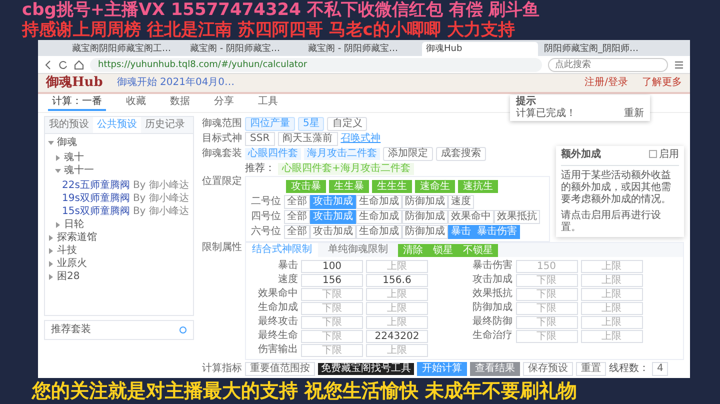 Image resolution: width=720 pixels, height=404 pixels. Describe the element at coordinates (332, 266) in the screenshot. I see `number-field: 100` at that location.